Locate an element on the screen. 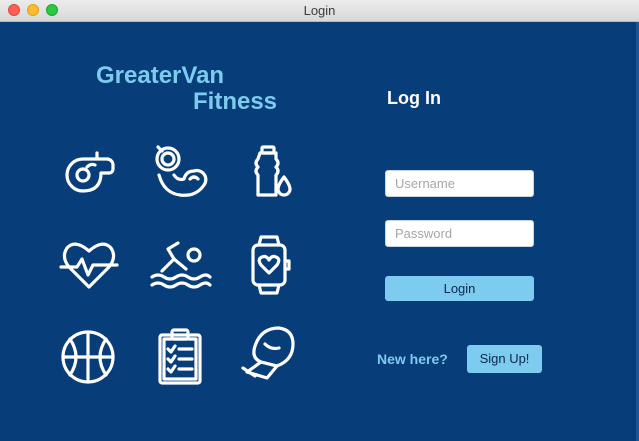 The height and width of the screenshot is (441, 639). clipboard-icon is located at coordinates (180, 357).